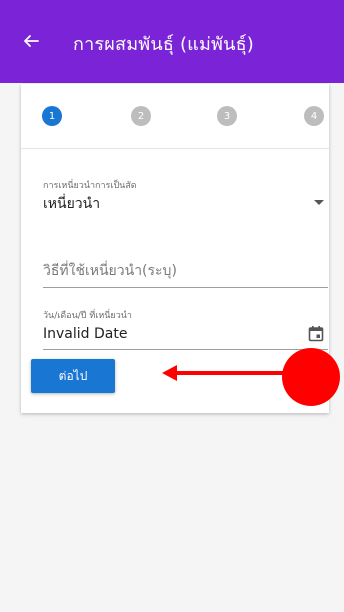 Image resolution: width=344 pixels, height=612 pixels. I want to click on step-4: 4, so click(314, 116).